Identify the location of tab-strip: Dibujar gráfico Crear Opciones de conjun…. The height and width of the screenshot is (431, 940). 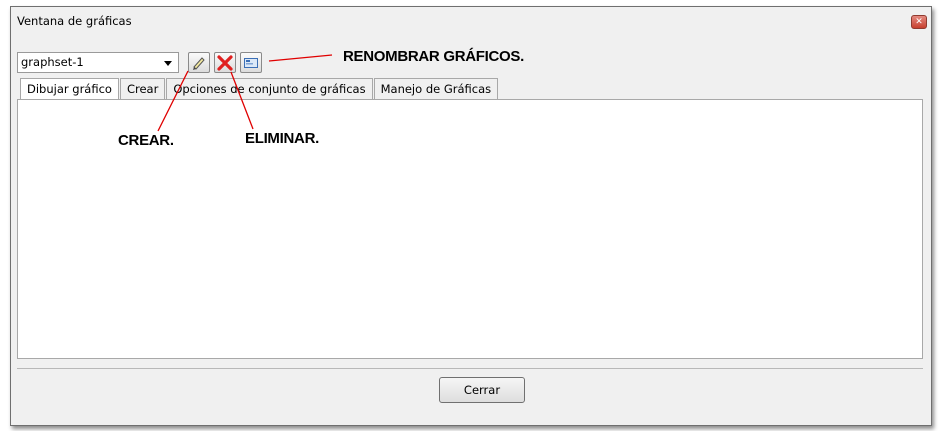
(259, 89).